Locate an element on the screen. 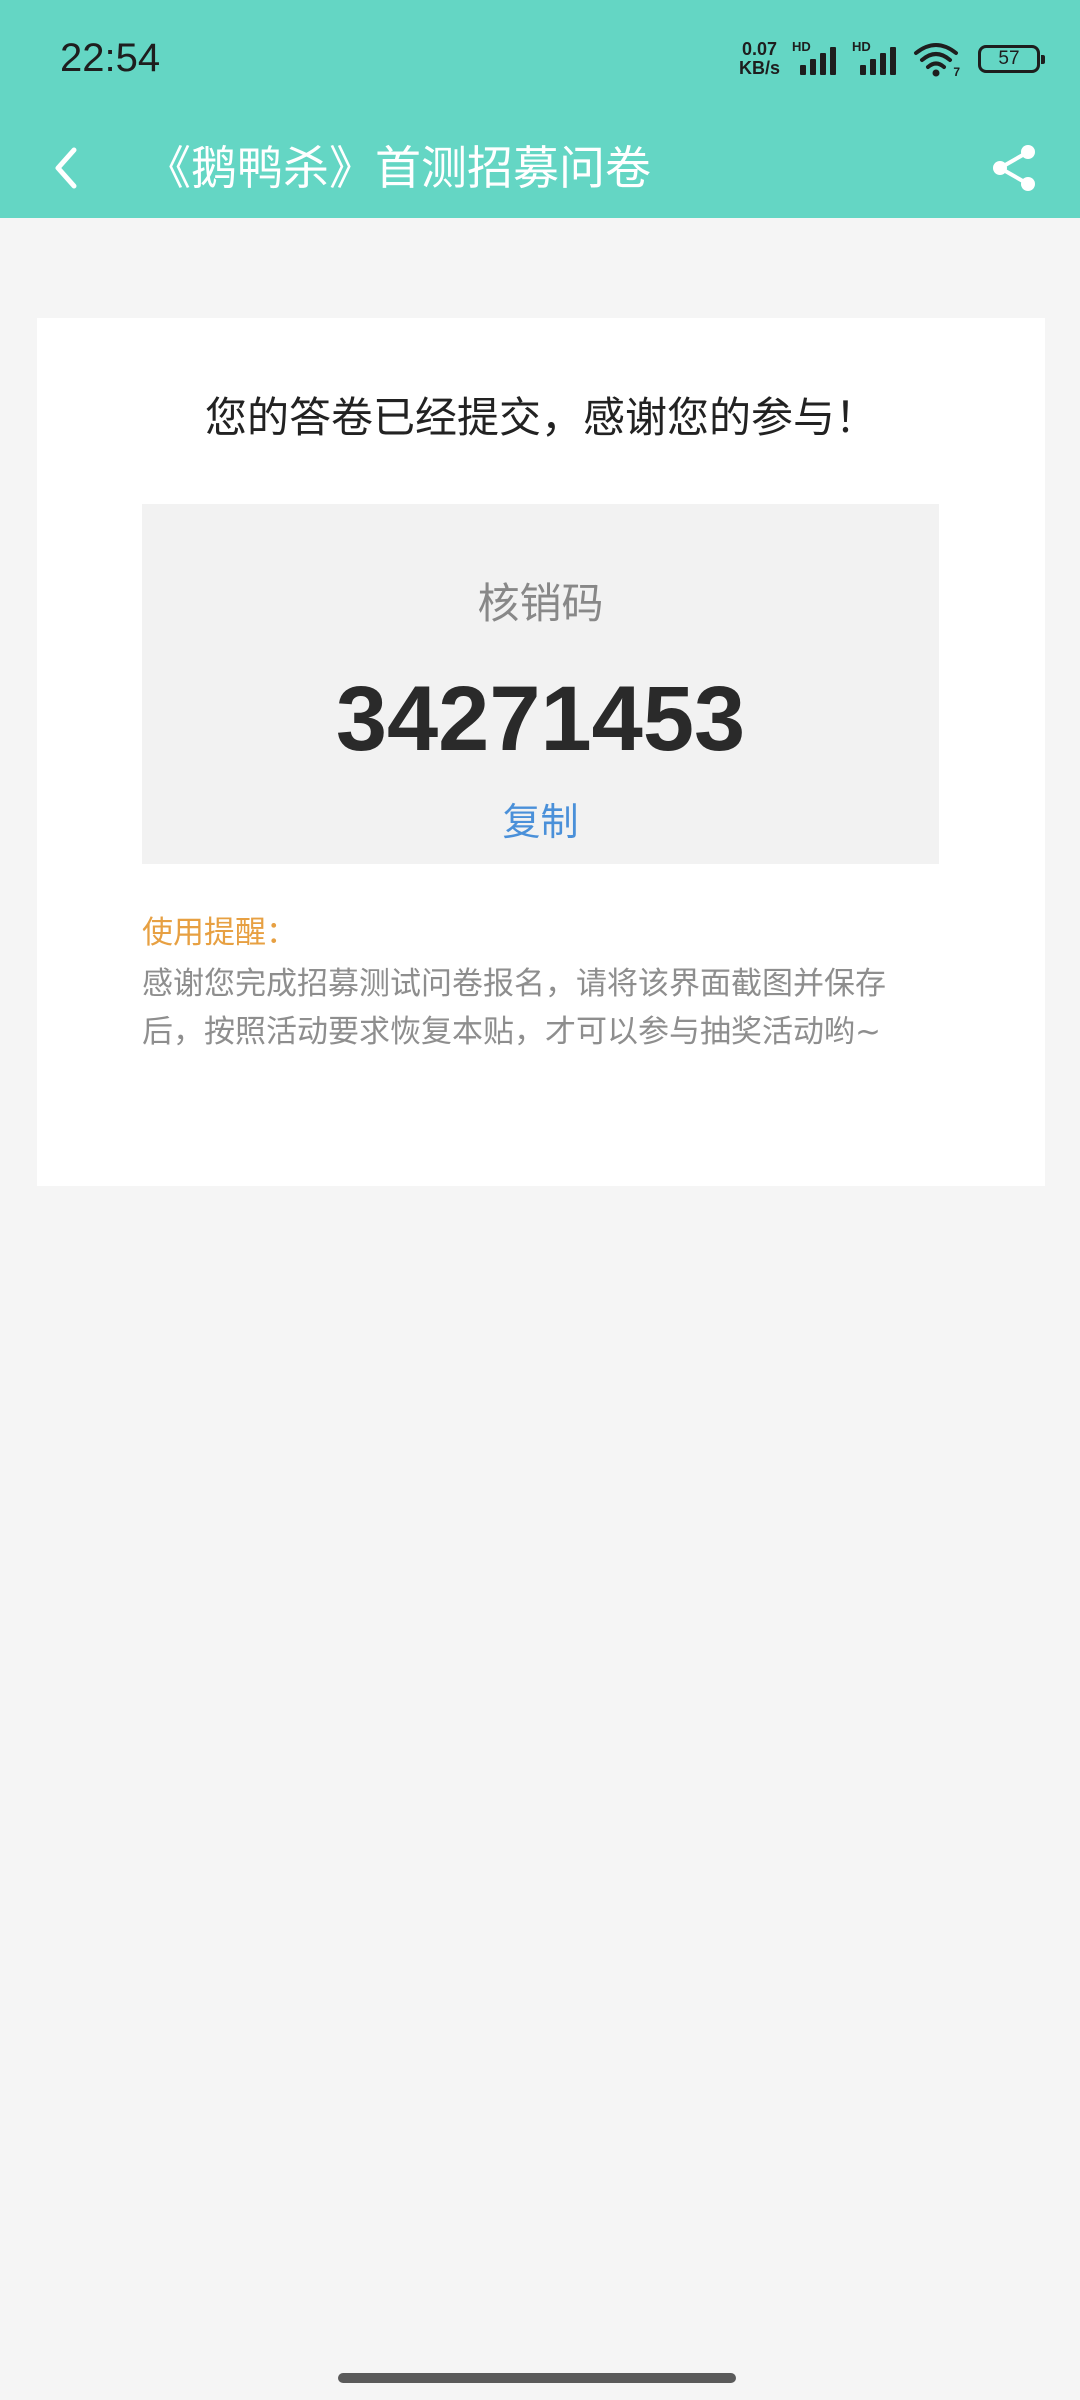 The height and width of the screenshot is (2400, 1080). chevron-left-icon is located at coordinates (66, 168).